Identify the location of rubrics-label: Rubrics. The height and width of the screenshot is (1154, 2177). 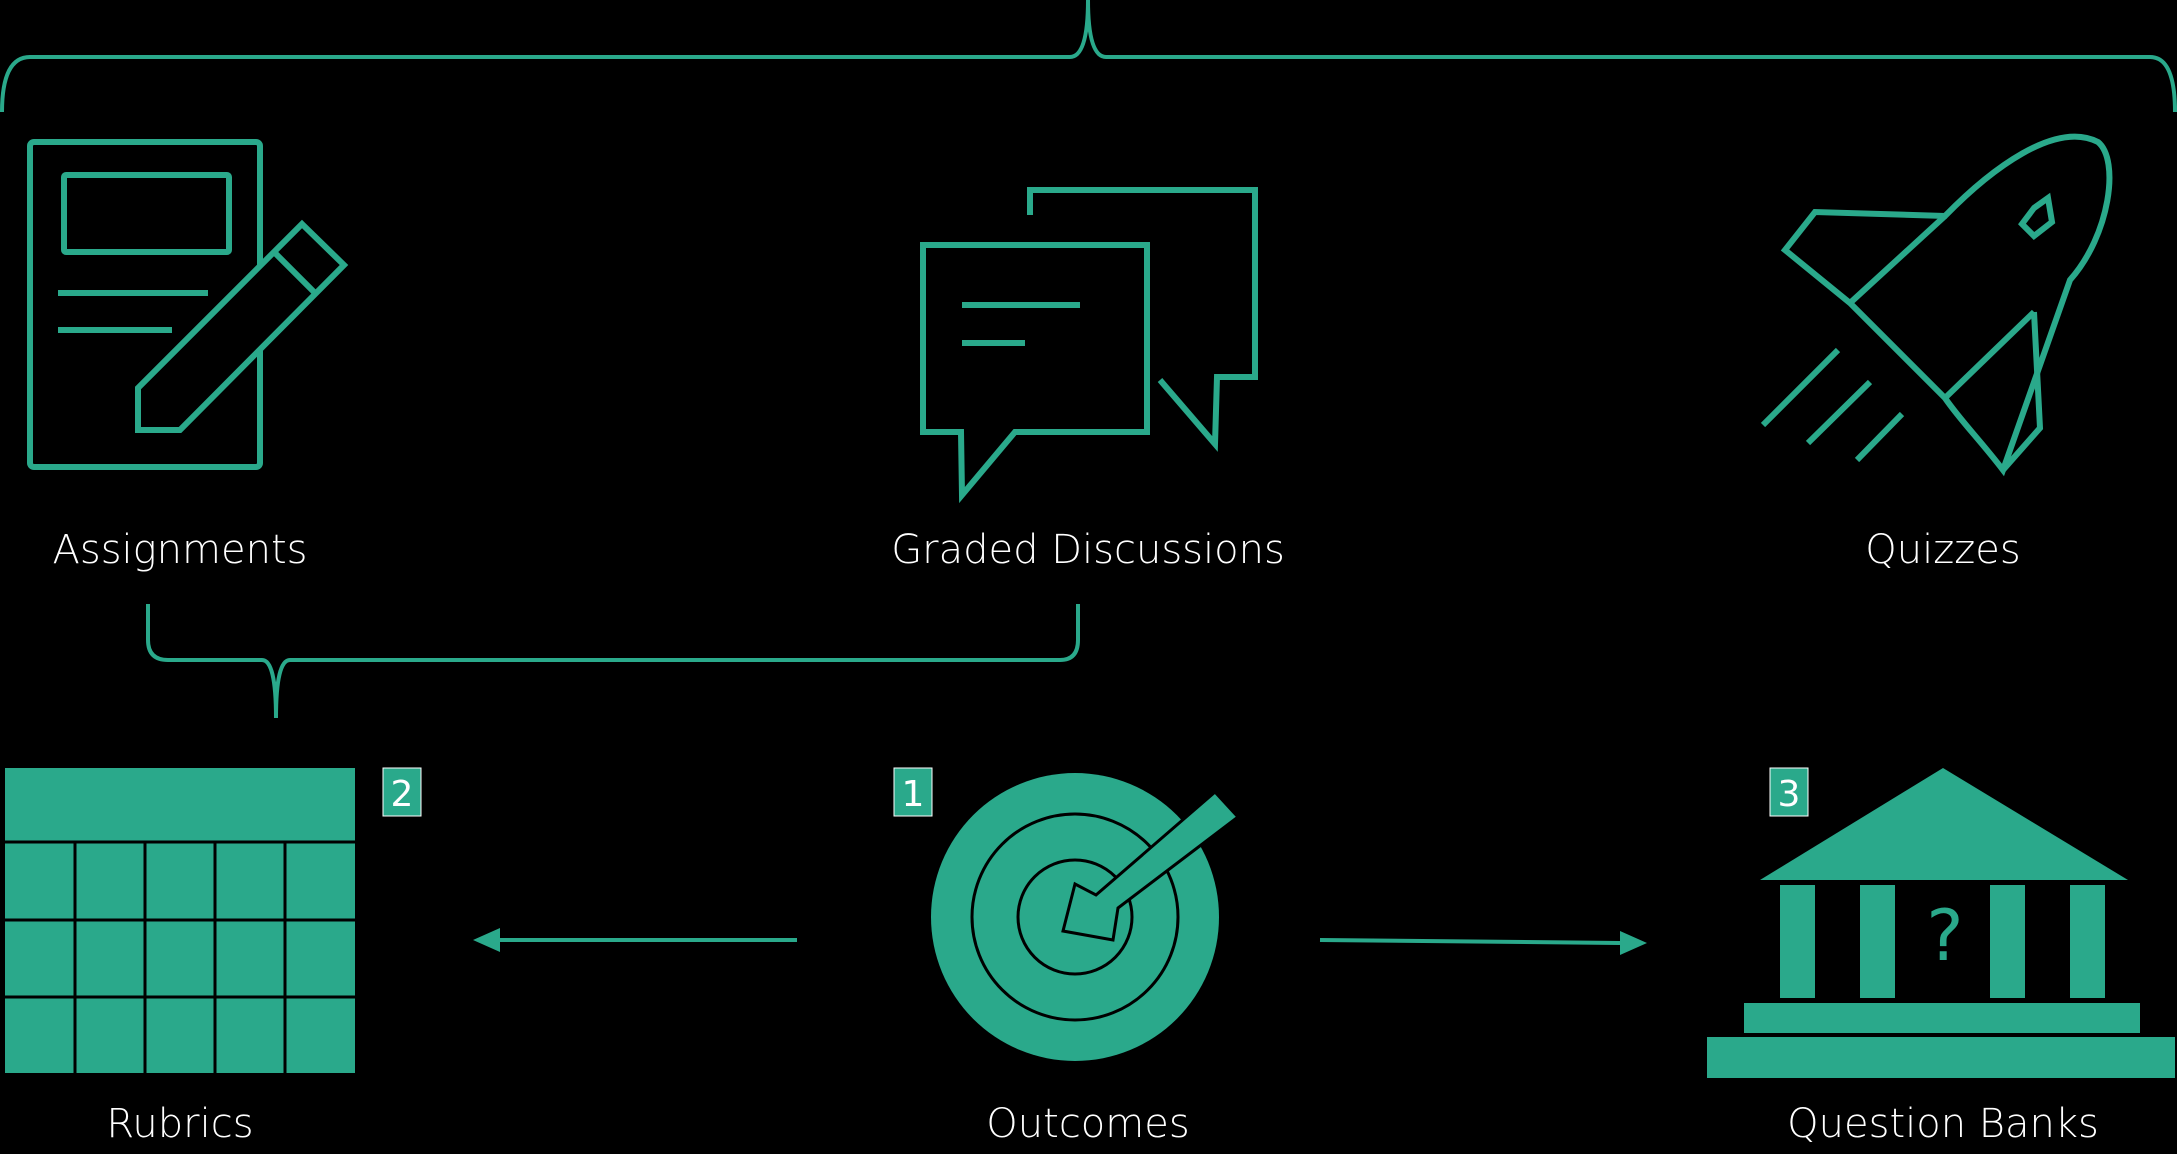
(179, 1124).